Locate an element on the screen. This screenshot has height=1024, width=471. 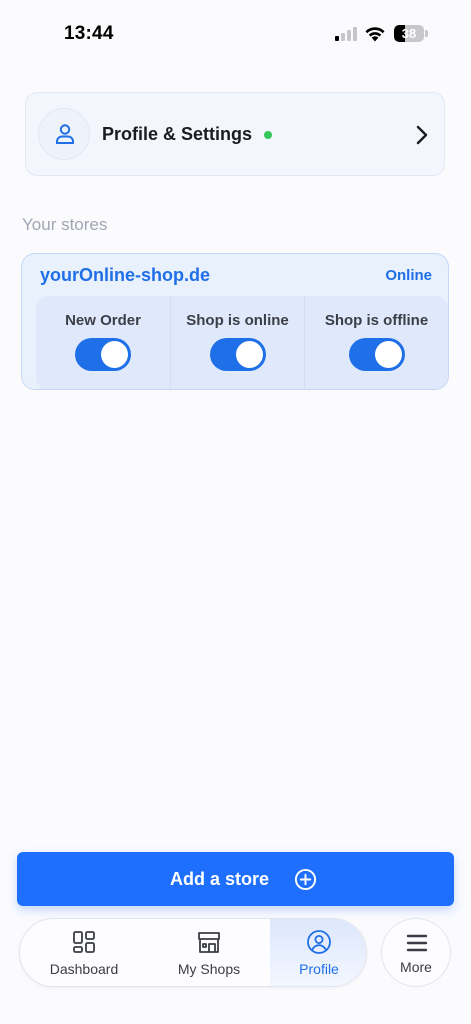
store-status-badge: Online is located at coordinates (408, 275).